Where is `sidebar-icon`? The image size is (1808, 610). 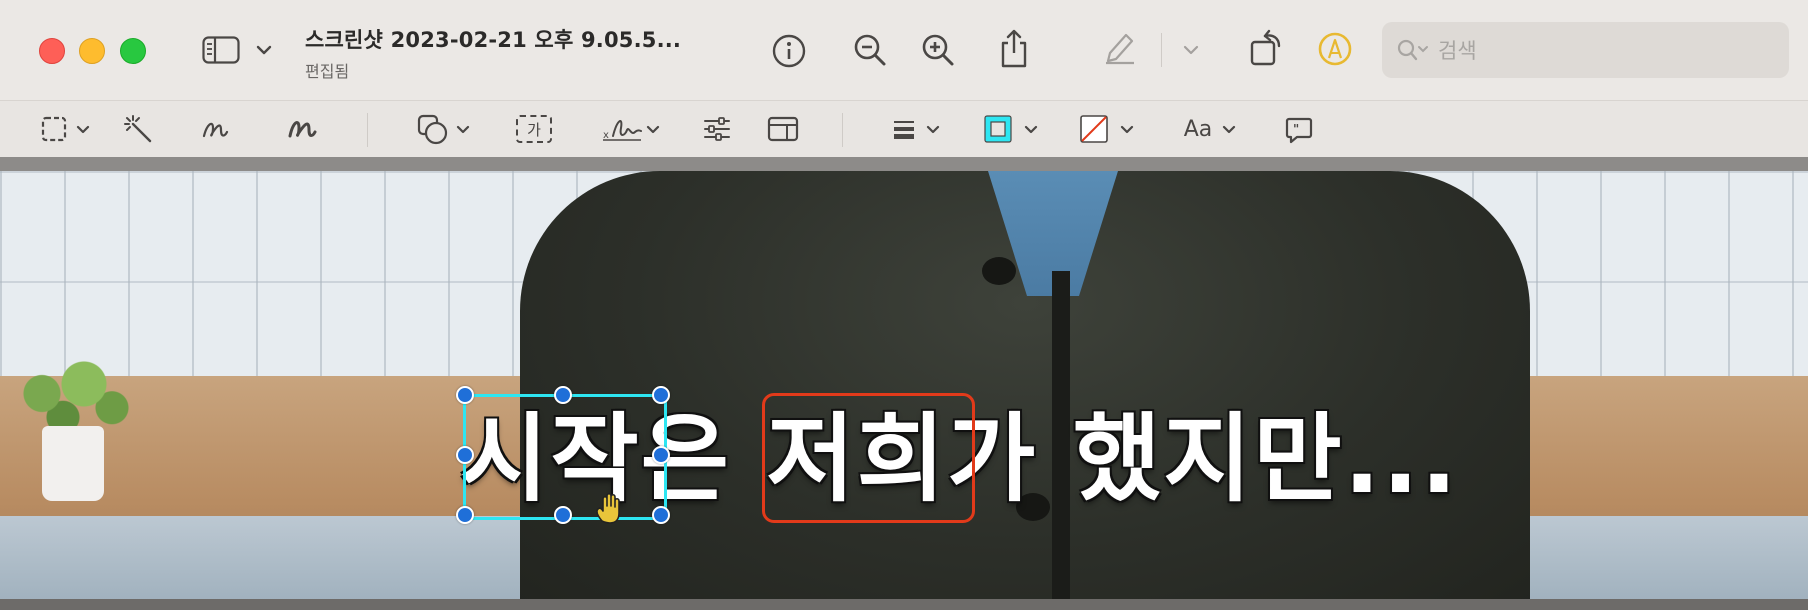
sidebar-icon is located at coordinates (221, 50).